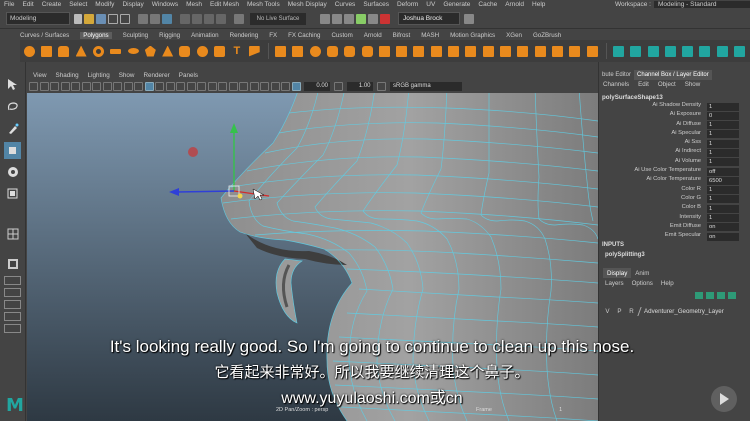 This screenshot has width=750, height=421. I want to click on separate-icon, so click(298, 51).